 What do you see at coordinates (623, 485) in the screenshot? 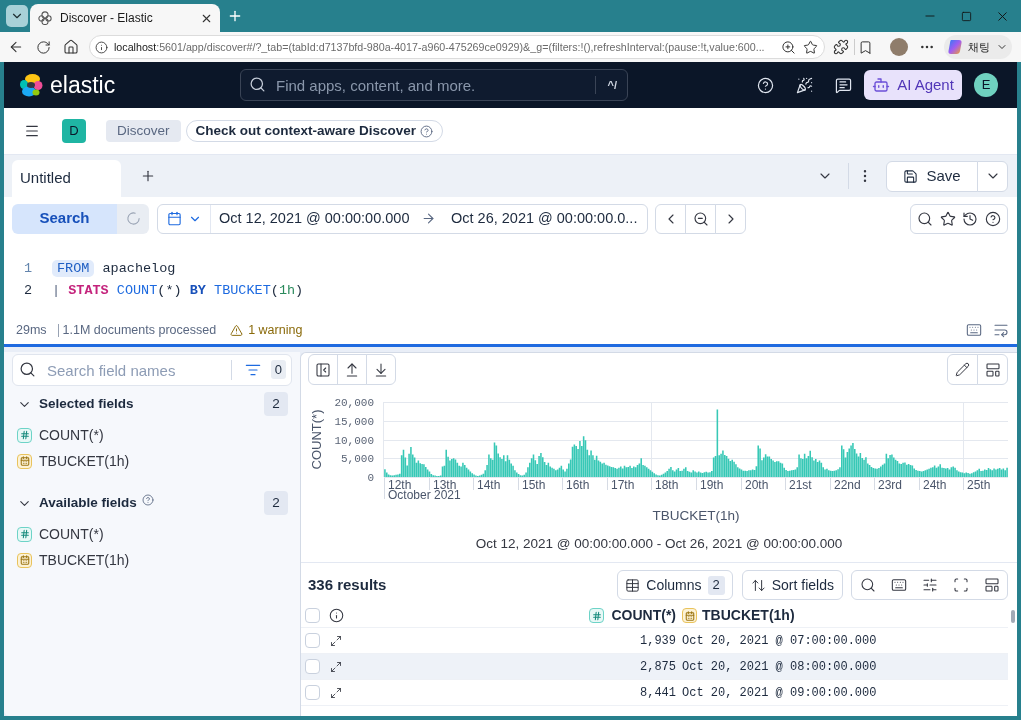
I see `axis-label: 17th` at bounding box center [623, 485].